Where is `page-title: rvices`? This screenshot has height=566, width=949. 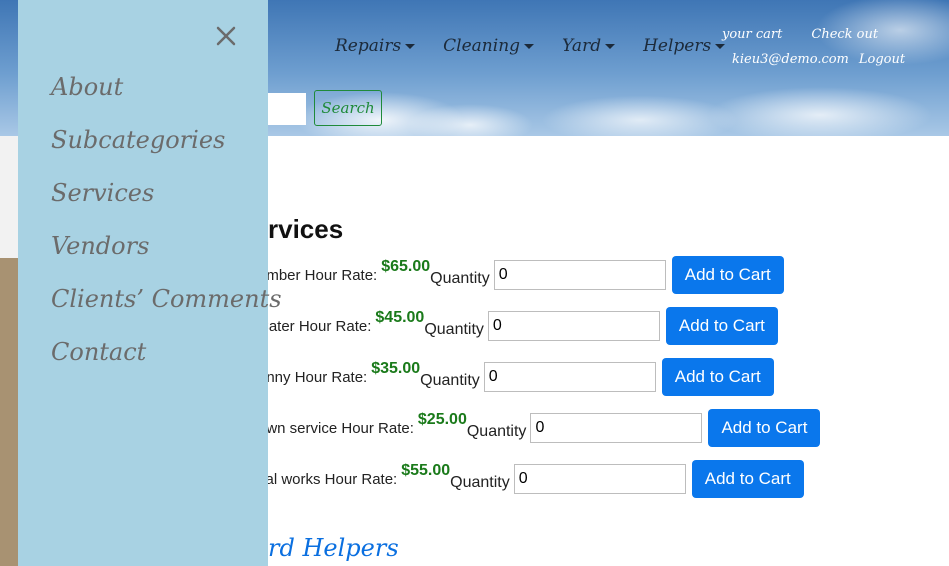
page-title: rvices is located at coordinates (306, 229).